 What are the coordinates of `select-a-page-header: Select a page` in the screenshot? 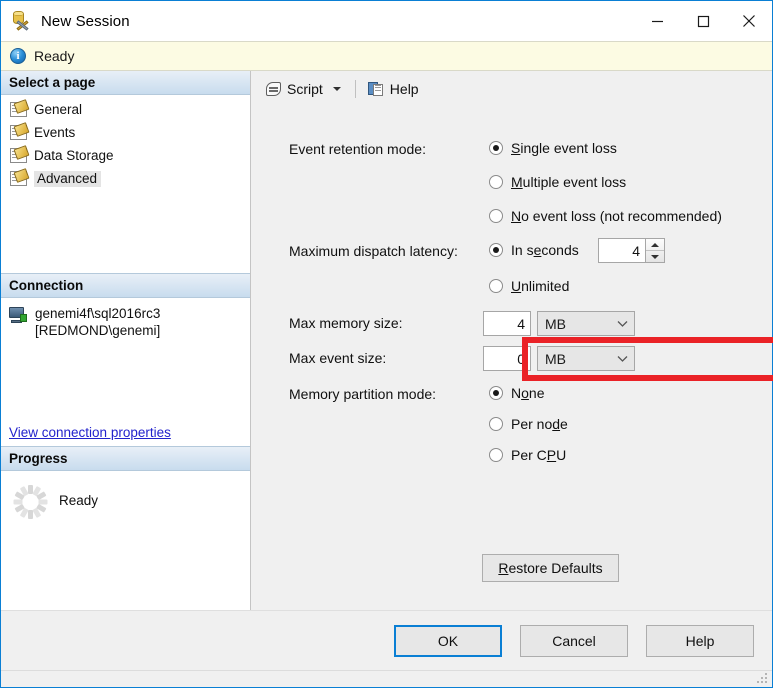 It's located at (125, 83).